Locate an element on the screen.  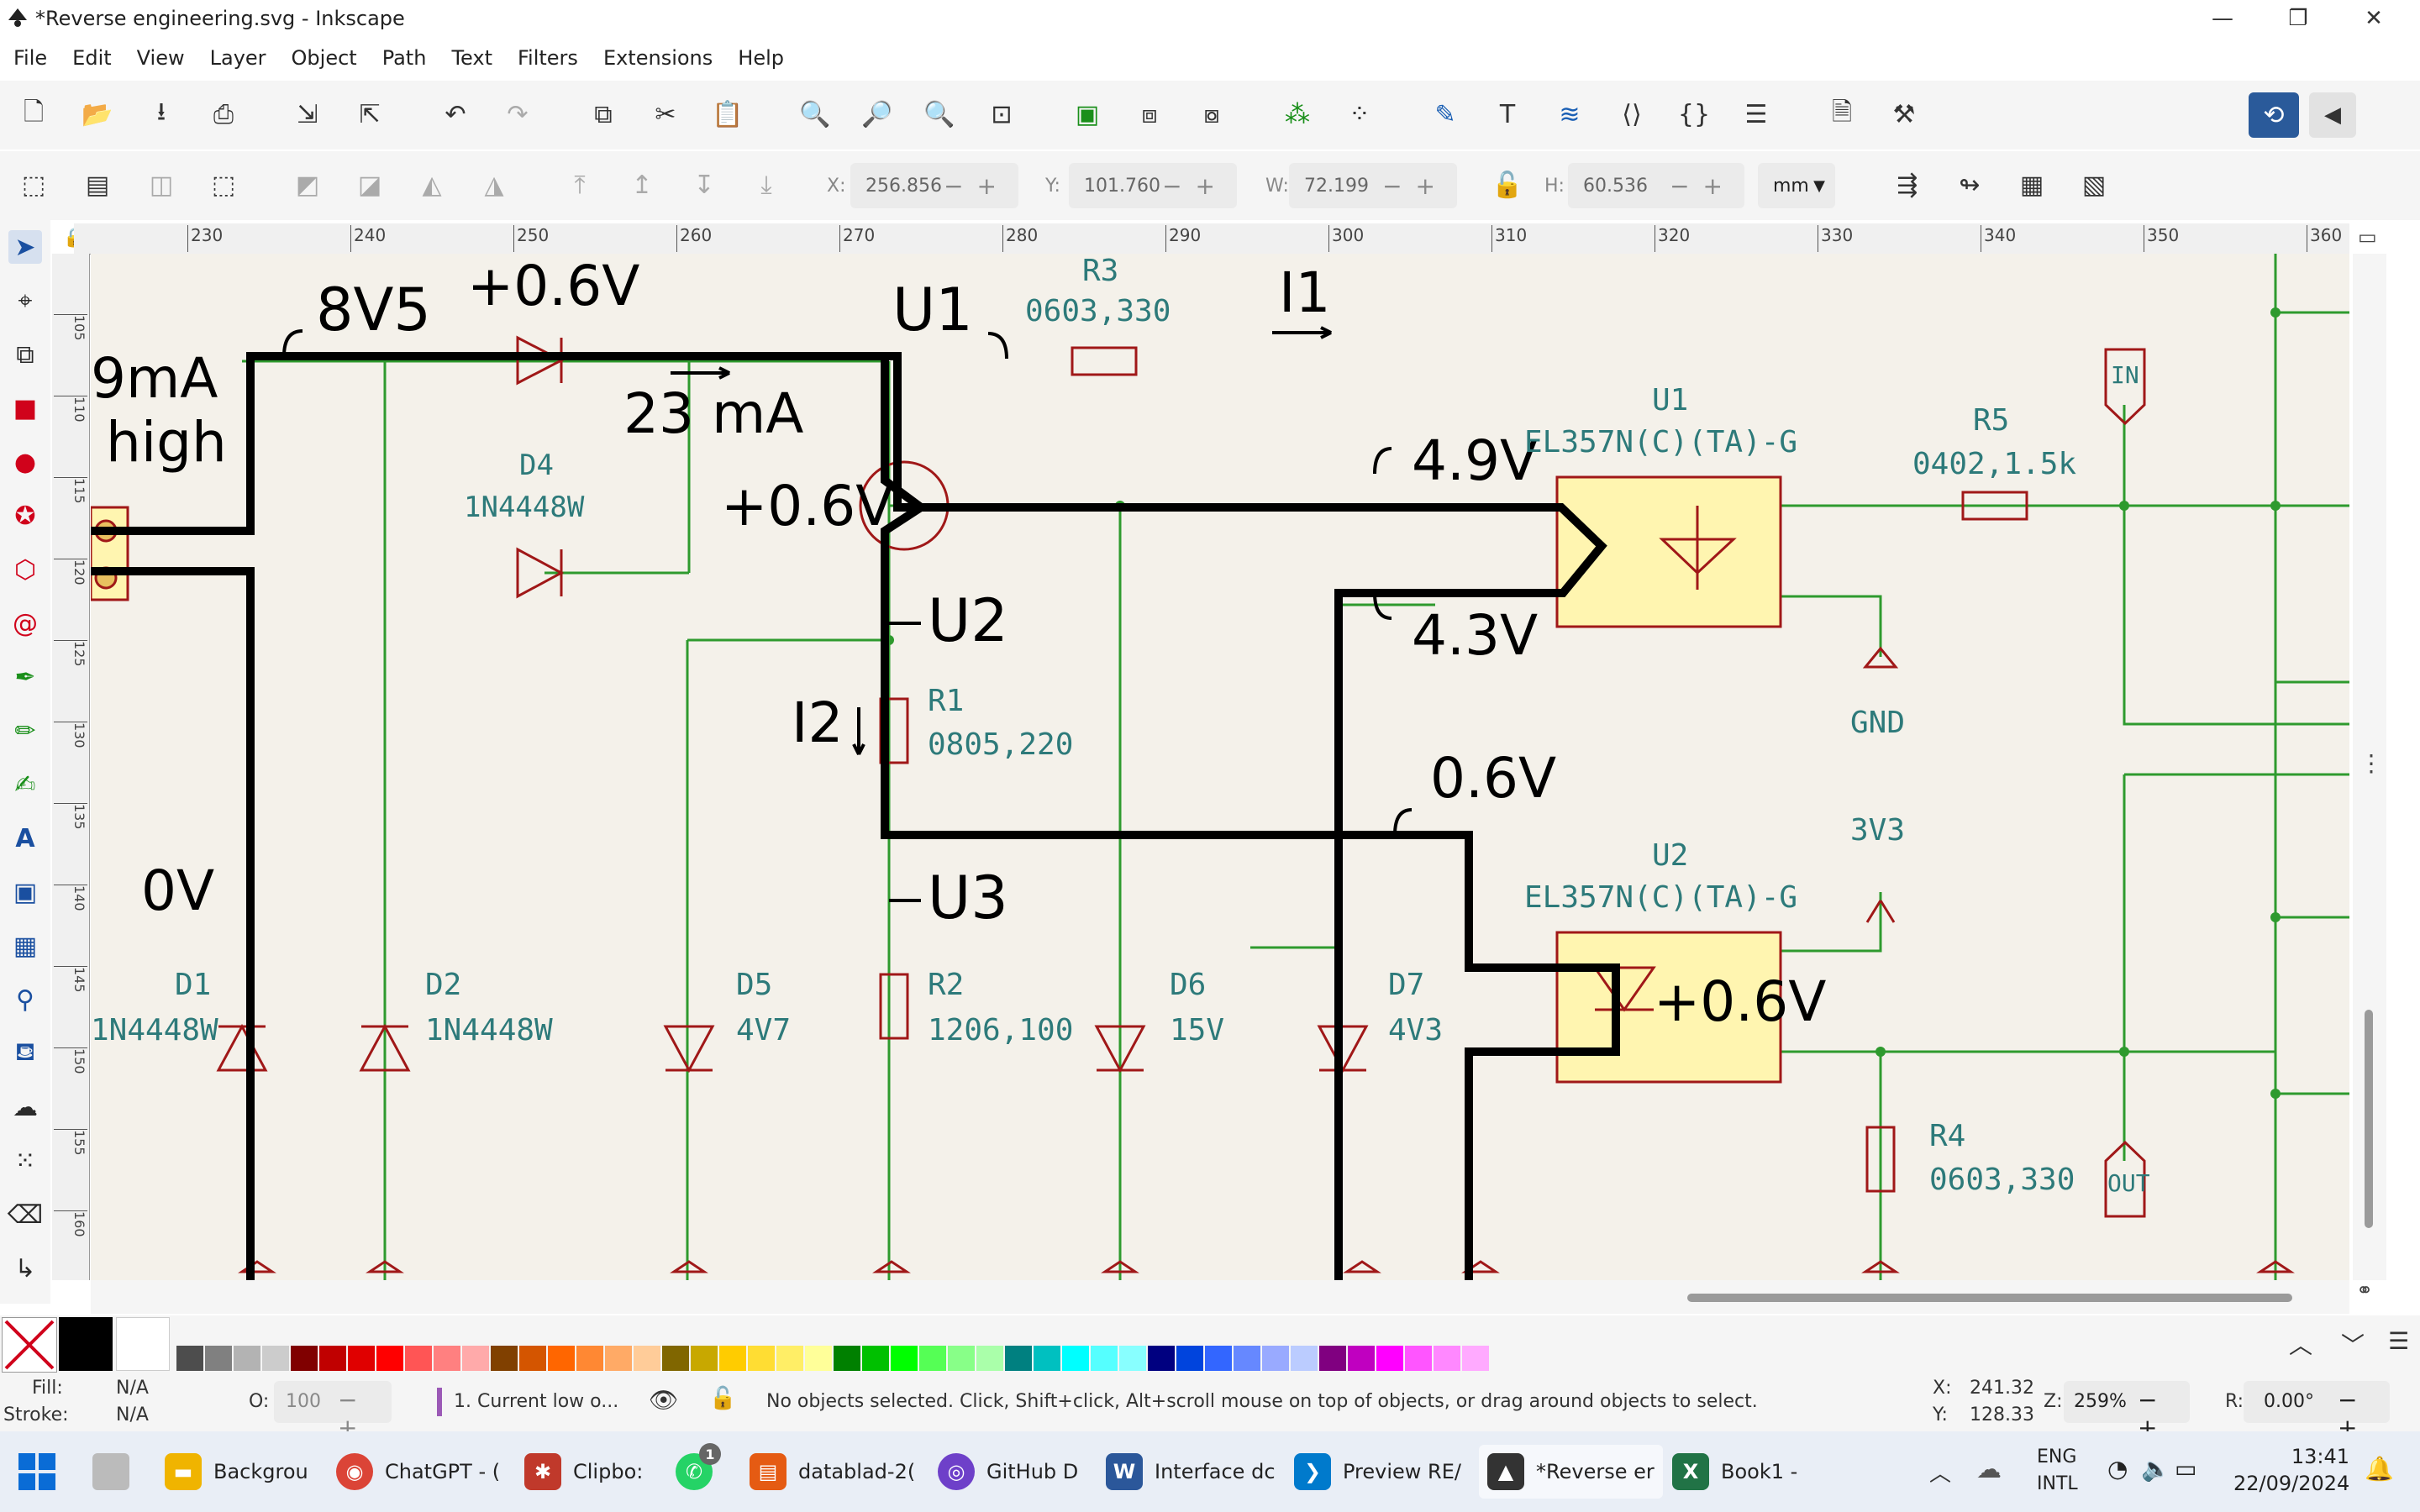
undo-icon: ↶ is located at coordinates (455, 114).